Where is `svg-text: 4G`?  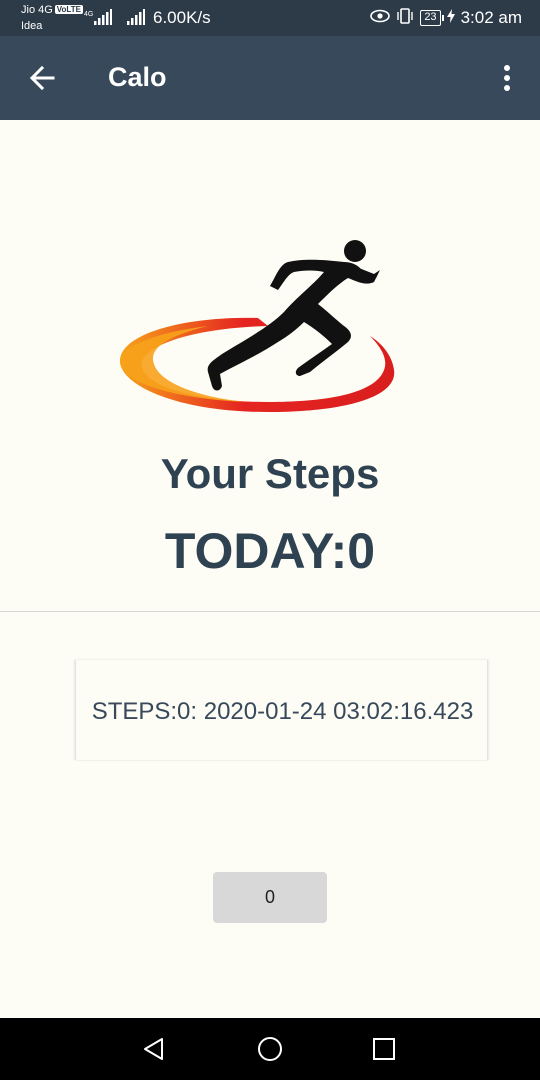
svg-text: 4G is located at coordinates (88, 14).